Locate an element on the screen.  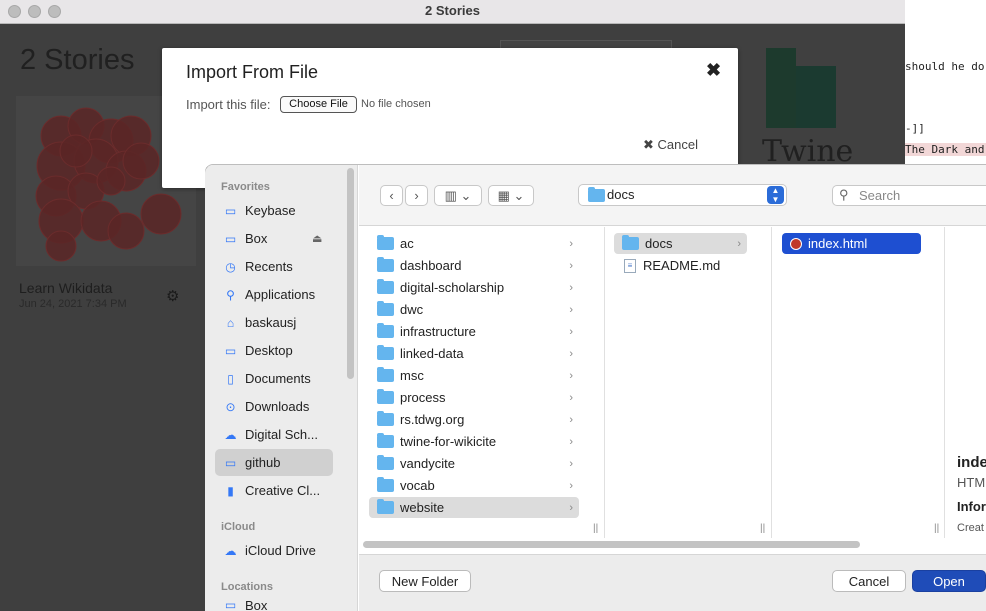
list-item-label: linked-data is located at coordinates (432, 353).